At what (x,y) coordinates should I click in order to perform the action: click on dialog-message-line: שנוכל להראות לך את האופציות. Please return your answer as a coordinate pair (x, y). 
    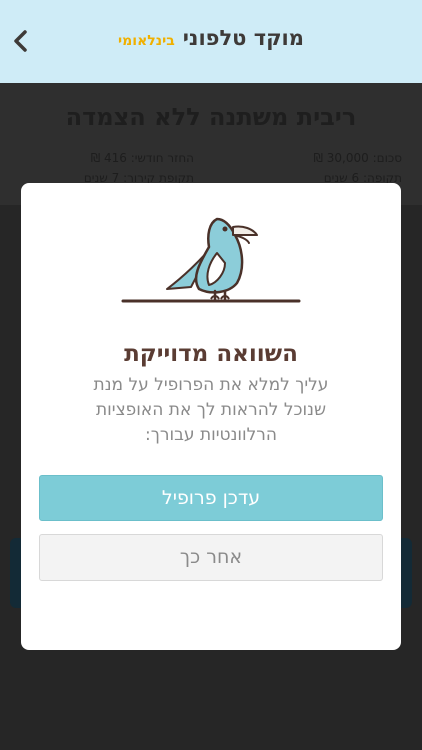
    Looking at the image, I should click on (211, 410).